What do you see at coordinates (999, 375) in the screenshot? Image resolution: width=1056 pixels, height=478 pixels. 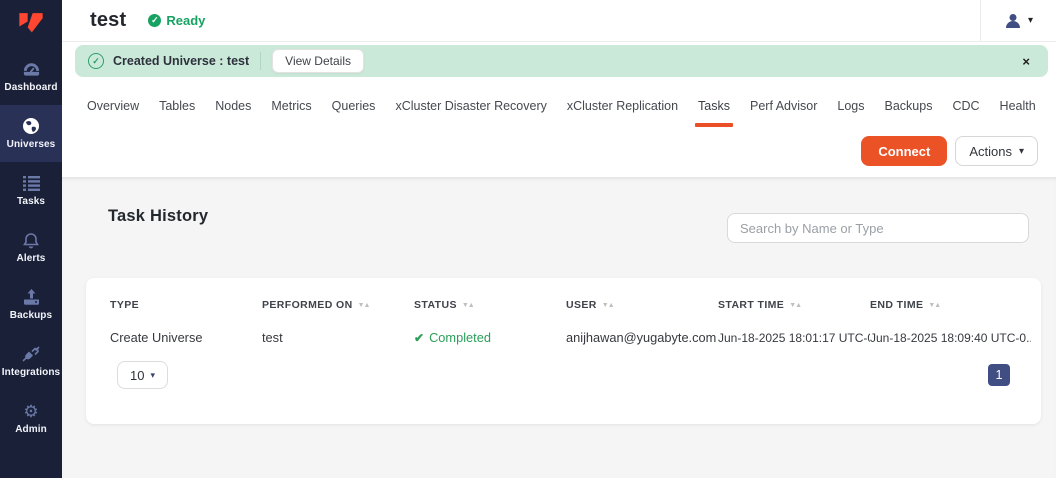 I see `page-number-button: 1` at bounding box center [999, 375].